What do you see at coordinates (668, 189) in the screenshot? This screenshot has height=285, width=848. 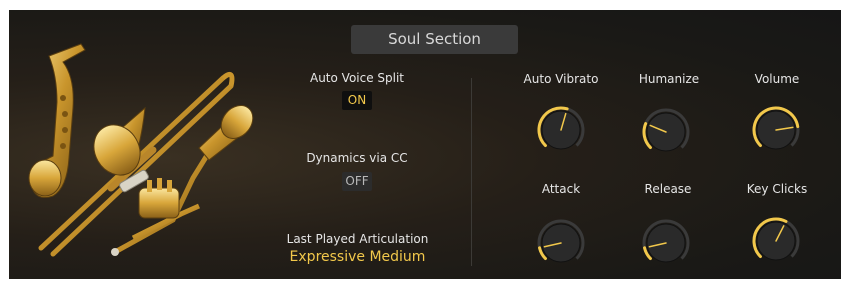 I see `release-label: Release` at bounding box center [668, 189].